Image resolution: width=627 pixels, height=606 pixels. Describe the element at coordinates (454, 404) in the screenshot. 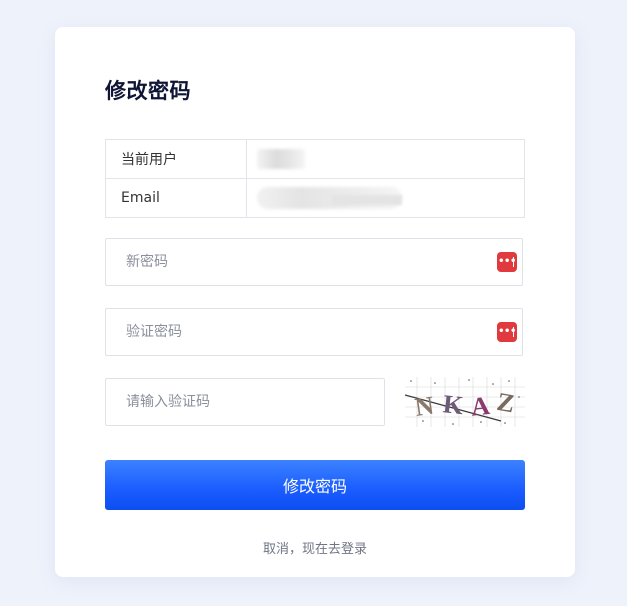

I see `captcha-char-2: K` at that location.